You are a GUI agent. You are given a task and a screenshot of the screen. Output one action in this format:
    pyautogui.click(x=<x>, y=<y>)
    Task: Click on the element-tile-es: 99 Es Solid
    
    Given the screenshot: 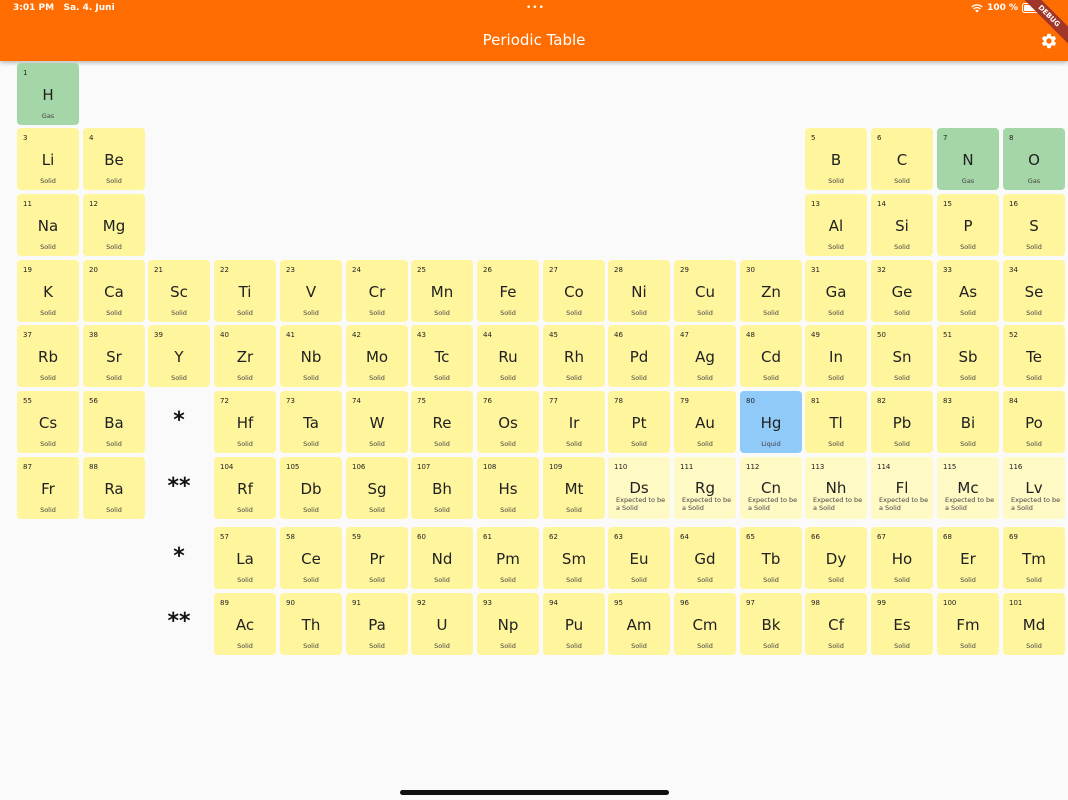 What is the action you would take?
    pyautogui.click(x=902, y=624)
    